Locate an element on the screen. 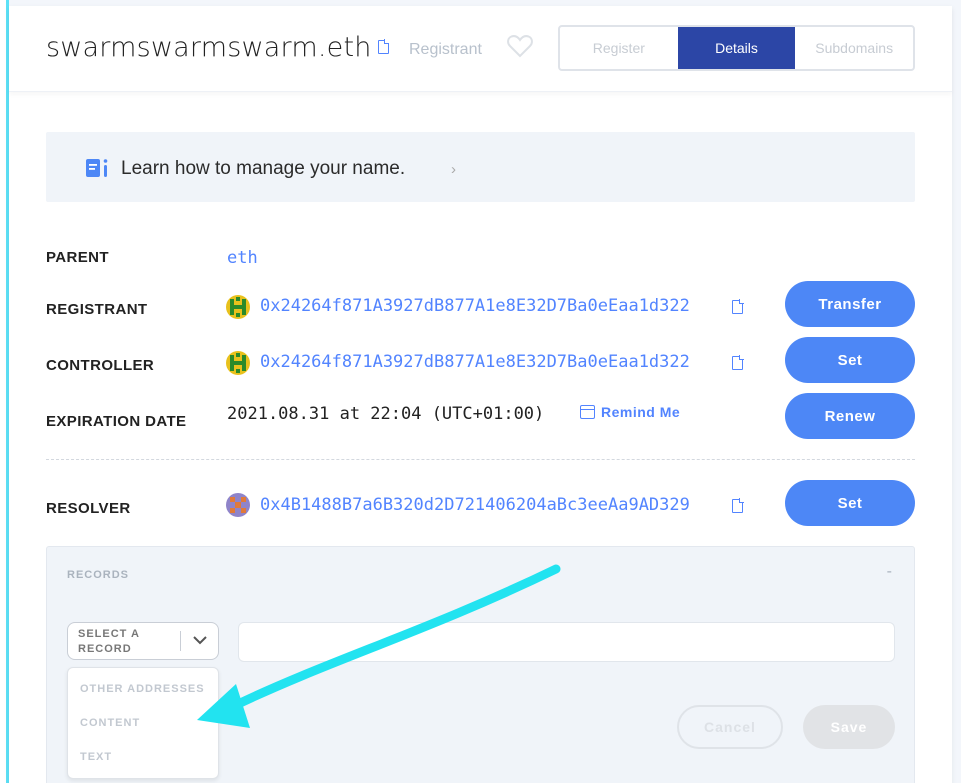 The width and height of the screenshot is (961, 783). remind-me-link: Remind Me is located at coordinates (630, 412).